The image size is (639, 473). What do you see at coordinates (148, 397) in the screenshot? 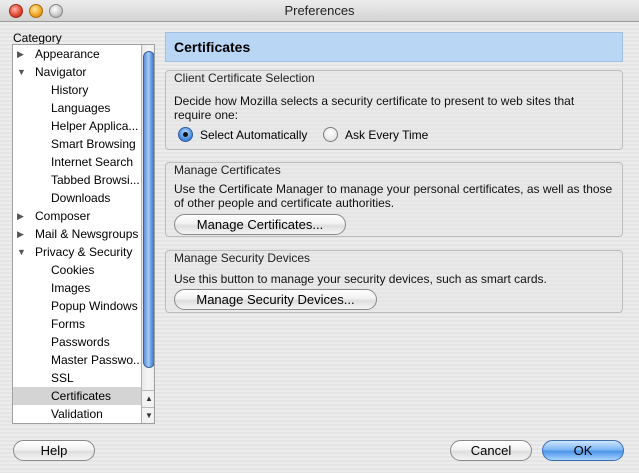
I see `scroll-up-arrow-icon: ▲` at bounding box center [148, 397].